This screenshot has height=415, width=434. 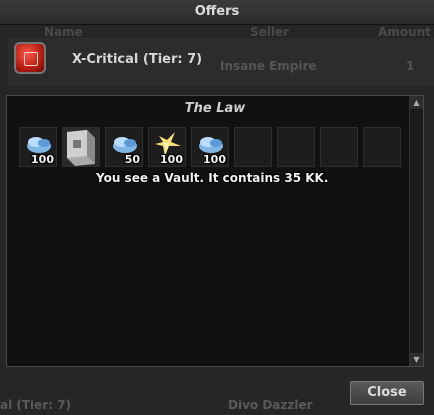 What do you see at coordinates (270, 405) in the screenshot?
I see `bottom-row-seller: Divo Dazzler` at bounding box center [270, 405].